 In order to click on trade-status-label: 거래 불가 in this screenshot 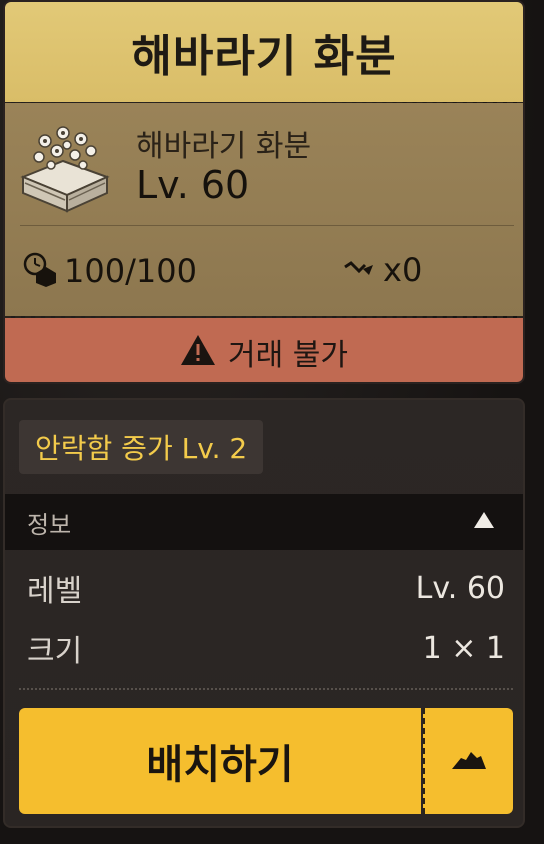, I will do `click(288, 355)`.